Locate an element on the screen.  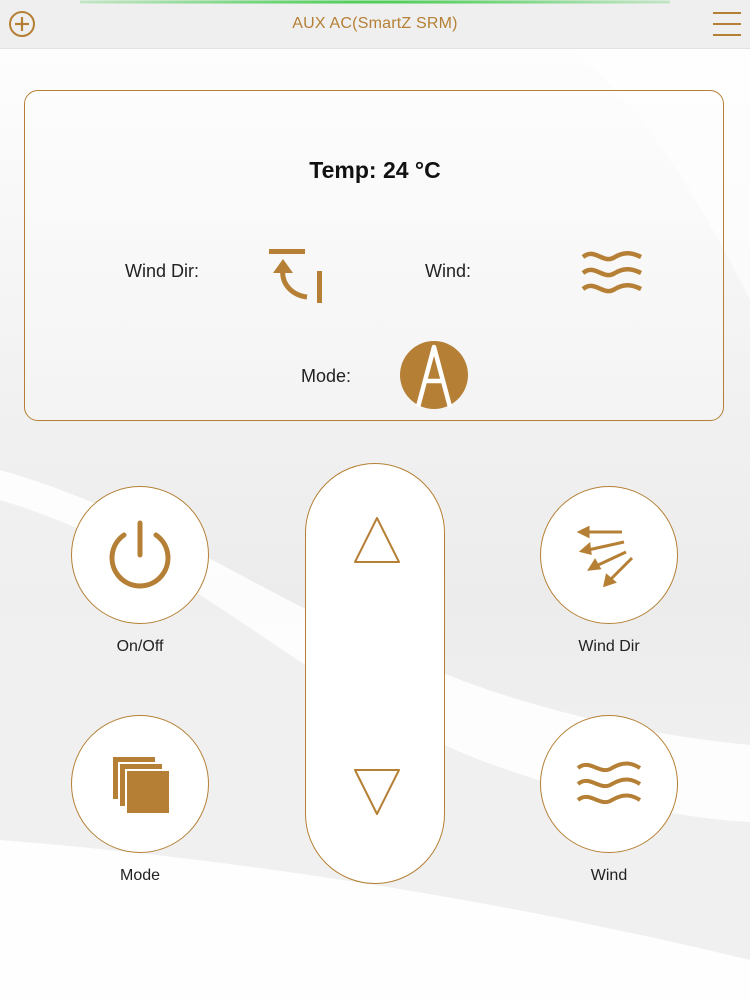
top-glow is located at coordinates (375, 2).